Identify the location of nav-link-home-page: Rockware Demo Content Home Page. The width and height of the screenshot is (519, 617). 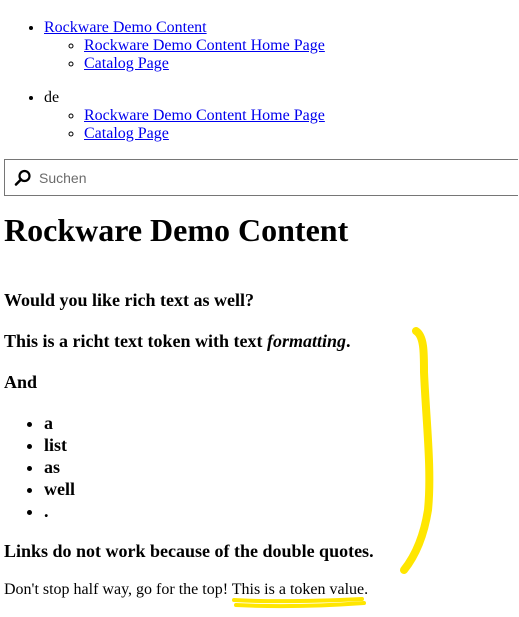
(204, 45).